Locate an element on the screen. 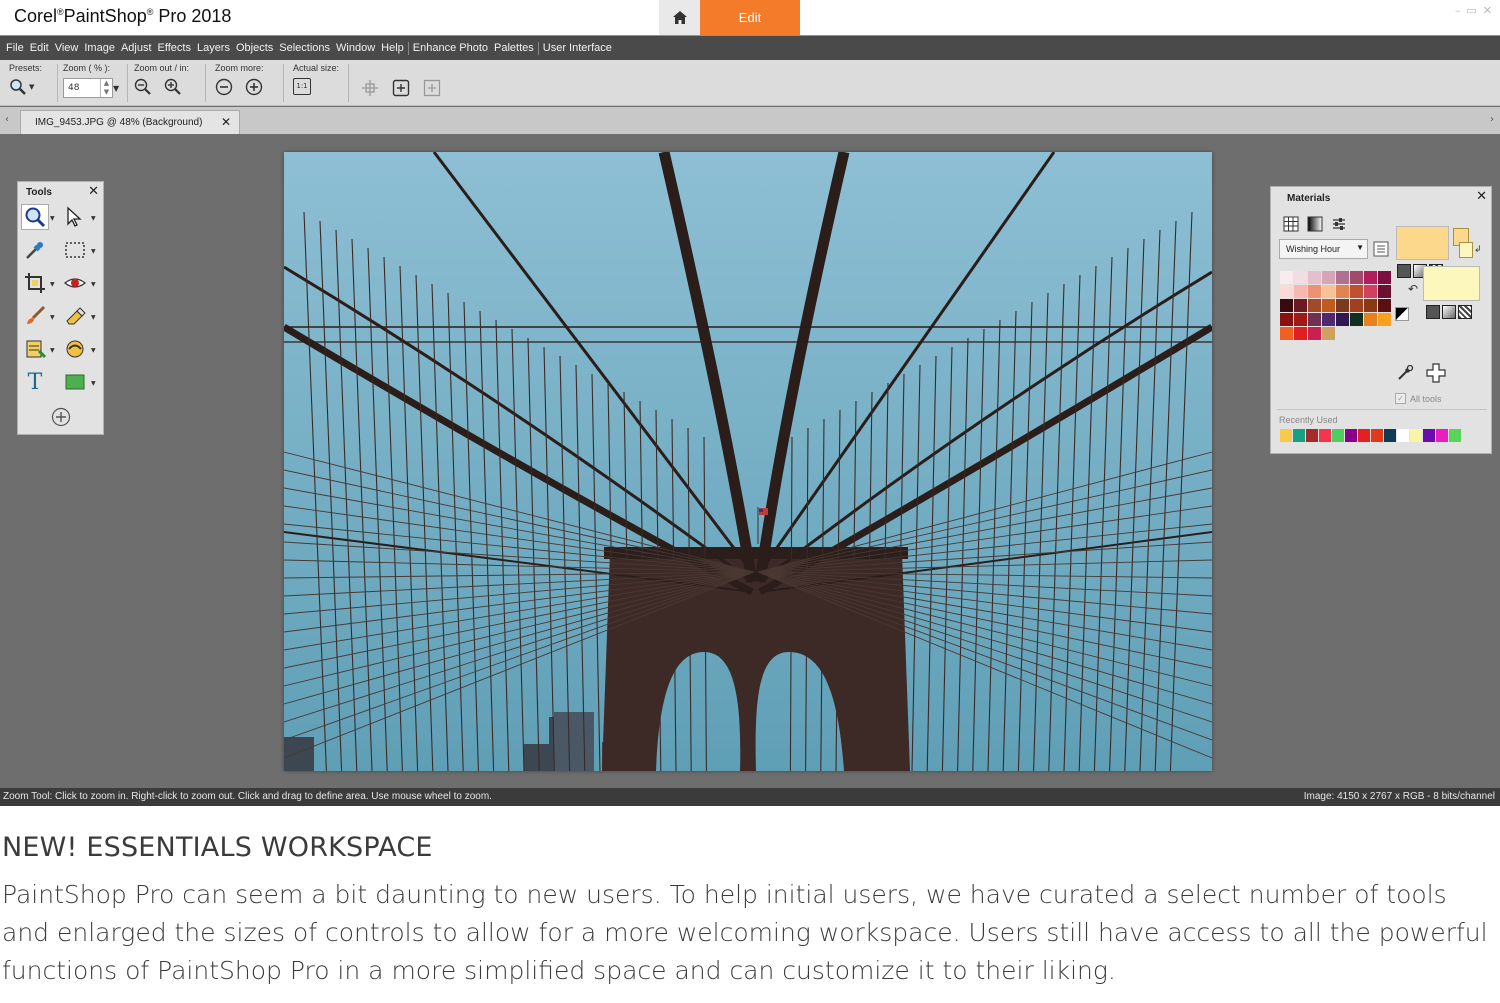  crop-tool is located at coordinates (35, 283).